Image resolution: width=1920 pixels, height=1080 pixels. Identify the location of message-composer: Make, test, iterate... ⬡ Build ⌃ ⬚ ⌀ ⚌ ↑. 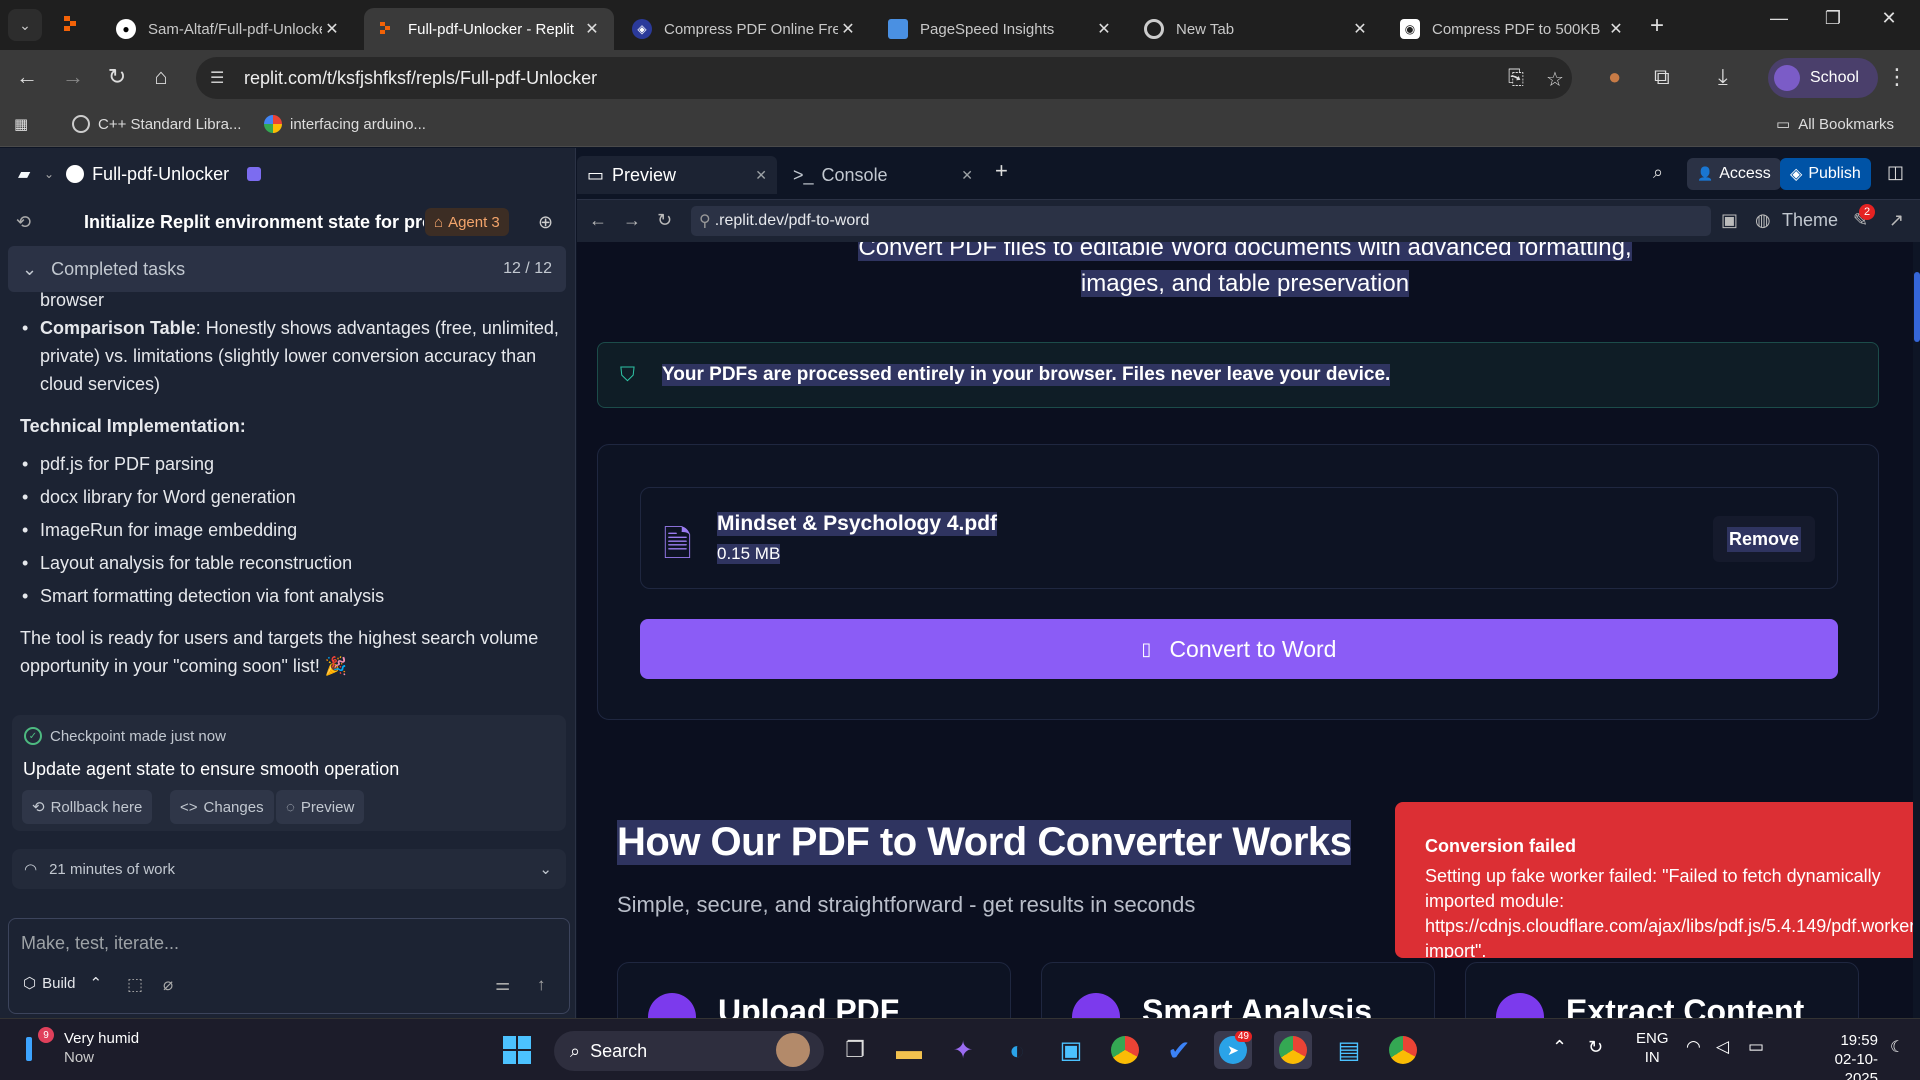
(289, 966).